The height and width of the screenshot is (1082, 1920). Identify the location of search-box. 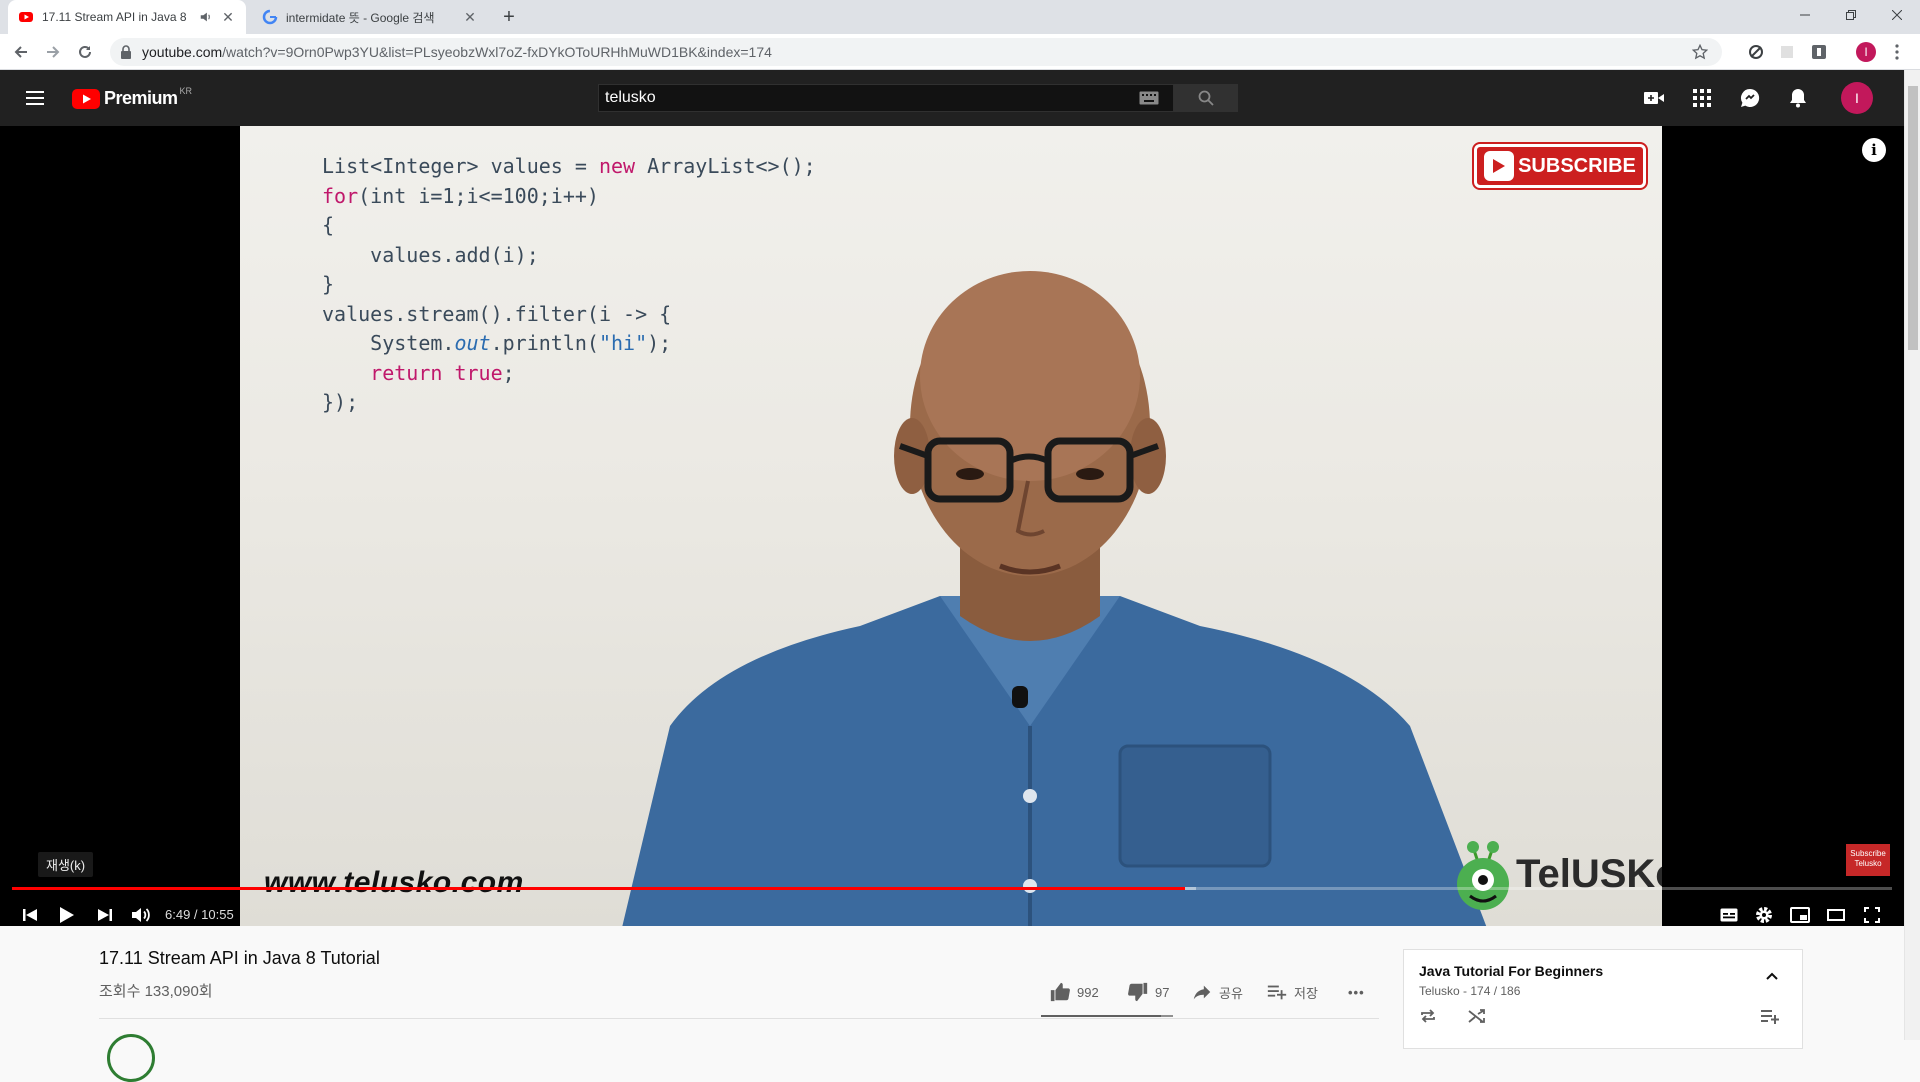
(886, 98).